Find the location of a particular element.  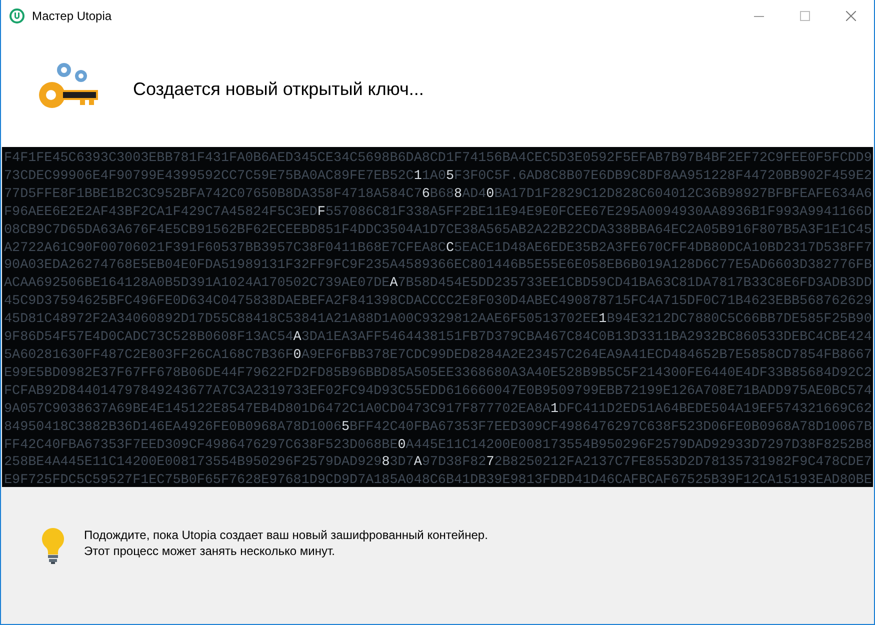

hex-line: 45C9D37594625BFC496FE0D634C0475838DAEBEFA2F841398CDACCCC2E8F030D4ABEC490878715FC4A715DF0C71B4623EBB568762629 is located at coordinates (438, 302).